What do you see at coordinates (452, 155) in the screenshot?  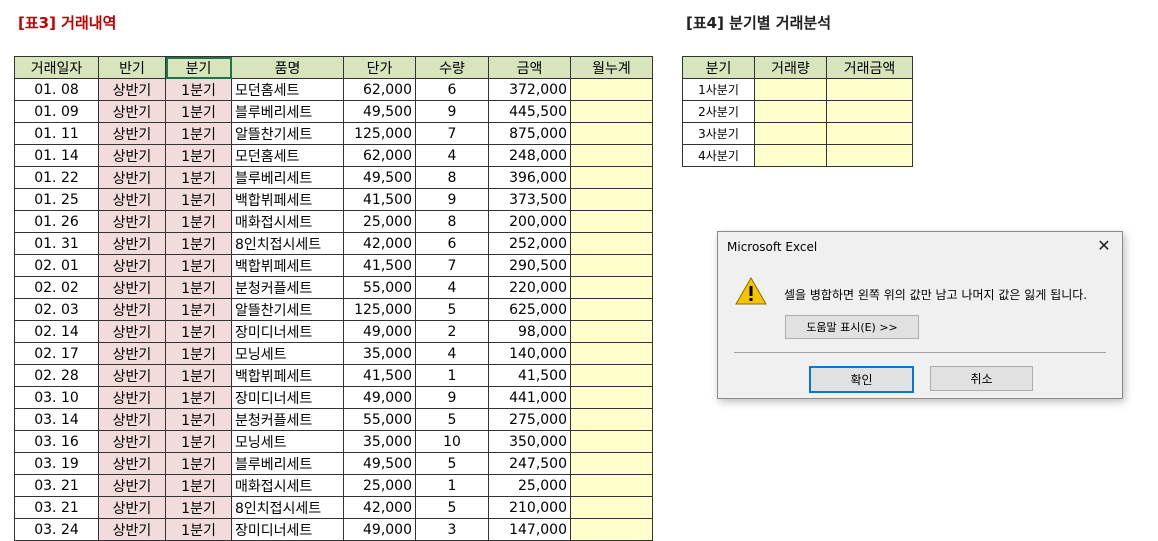 I see `cell-qty: 4` at bounding box center [452, 155].